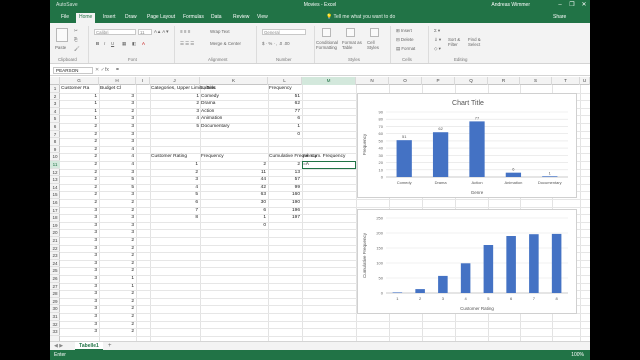 The height and width of the screenshot is (360, 640). What do you see at coordinates (193, 18) in the screenshot?
I see `tab-formulas: Formulas` at bounding box center [193, 18].